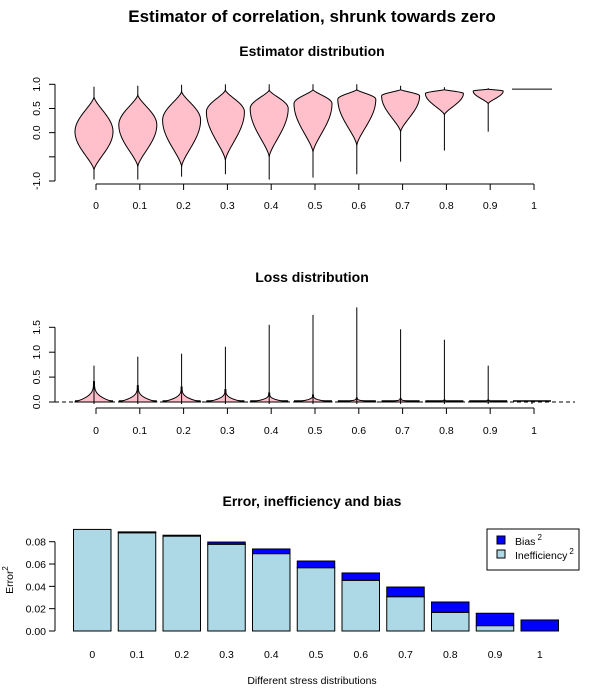 This screenshot has width=600, height=700. Describe the element at coordinates (8, 580) in the screenshot. I see `y-axis-label: Error2` at that location.